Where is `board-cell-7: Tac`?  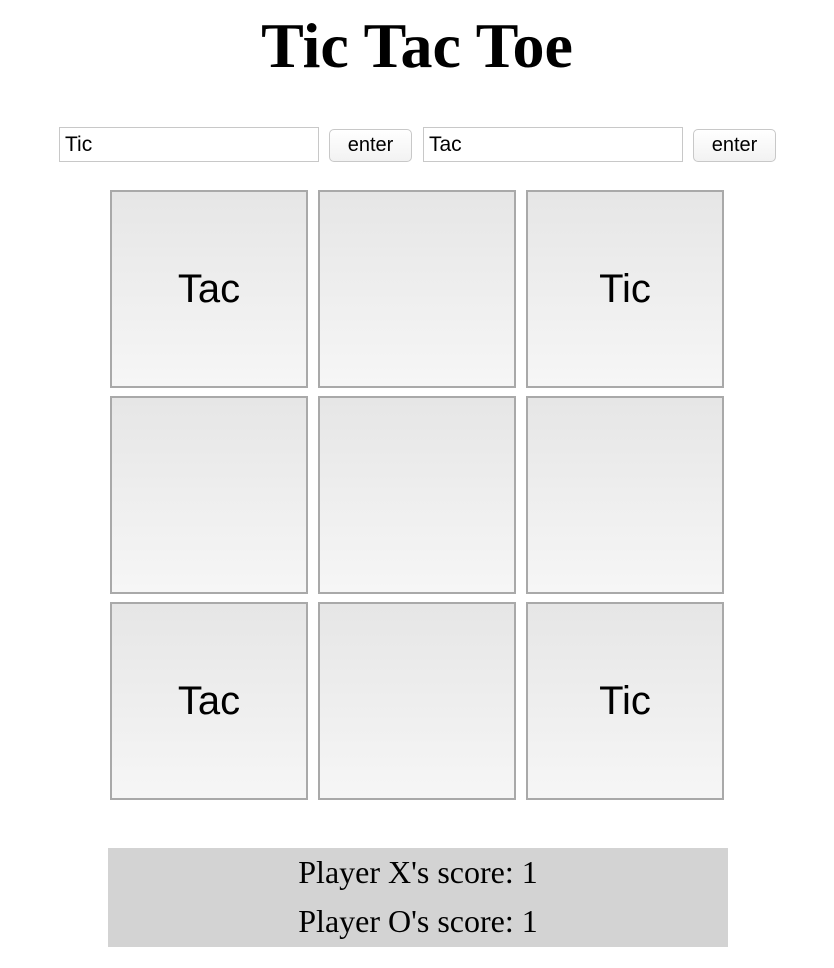
board-cell-7: Tac is located at coordinates (209, 701).